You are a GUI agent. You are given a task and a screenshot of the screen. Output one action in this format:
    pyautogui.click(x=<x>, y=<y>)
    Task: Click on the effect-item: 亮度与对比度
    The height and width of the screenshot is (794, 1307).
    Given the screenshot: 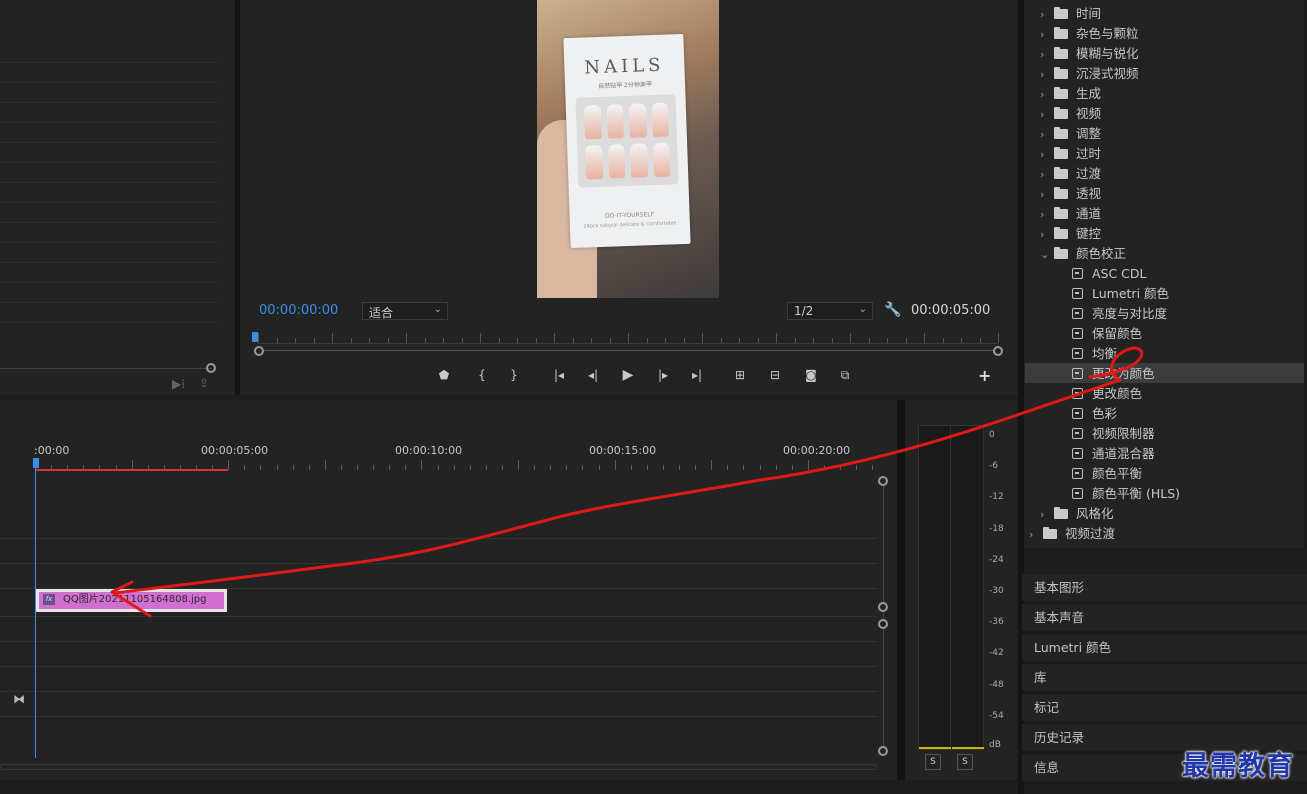 What is the action you would take?
    pyautogui.click(x=1119, y=314)
    